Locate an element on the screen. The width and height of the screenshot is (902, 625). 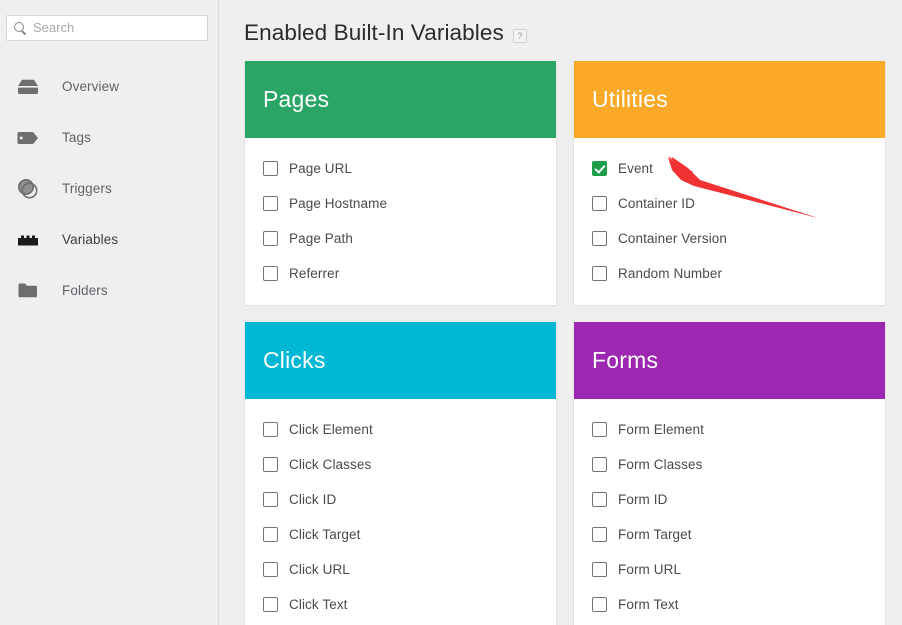
option-row: Page URL is located at coordinates (400, 168).